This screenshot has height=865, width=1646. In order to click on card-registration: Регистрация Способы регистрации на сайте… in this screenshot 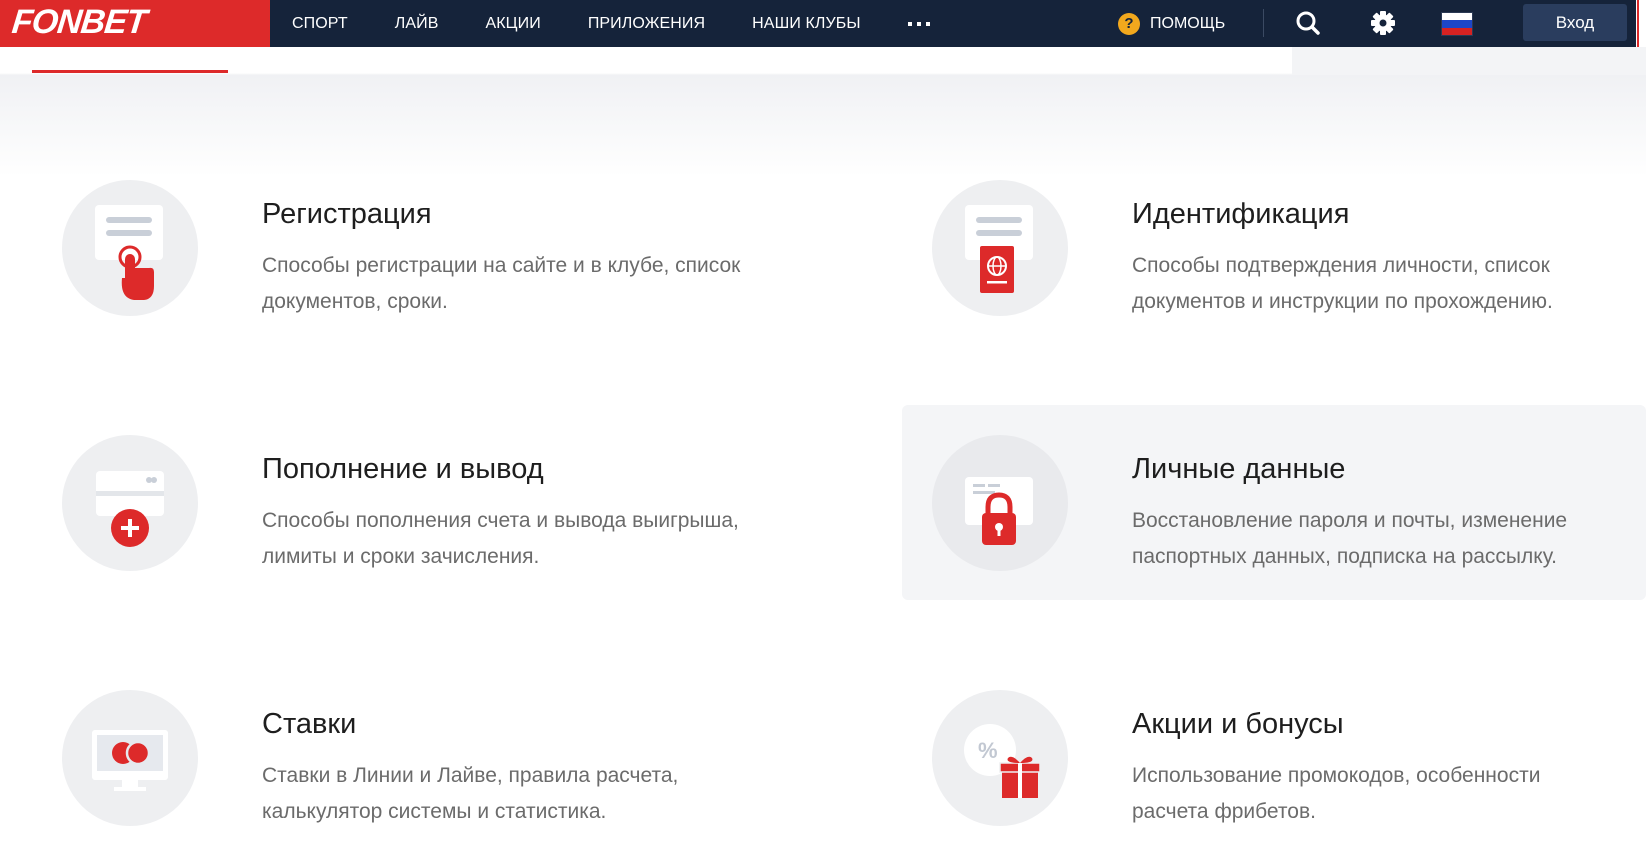, I will do `click(447, 260)`.